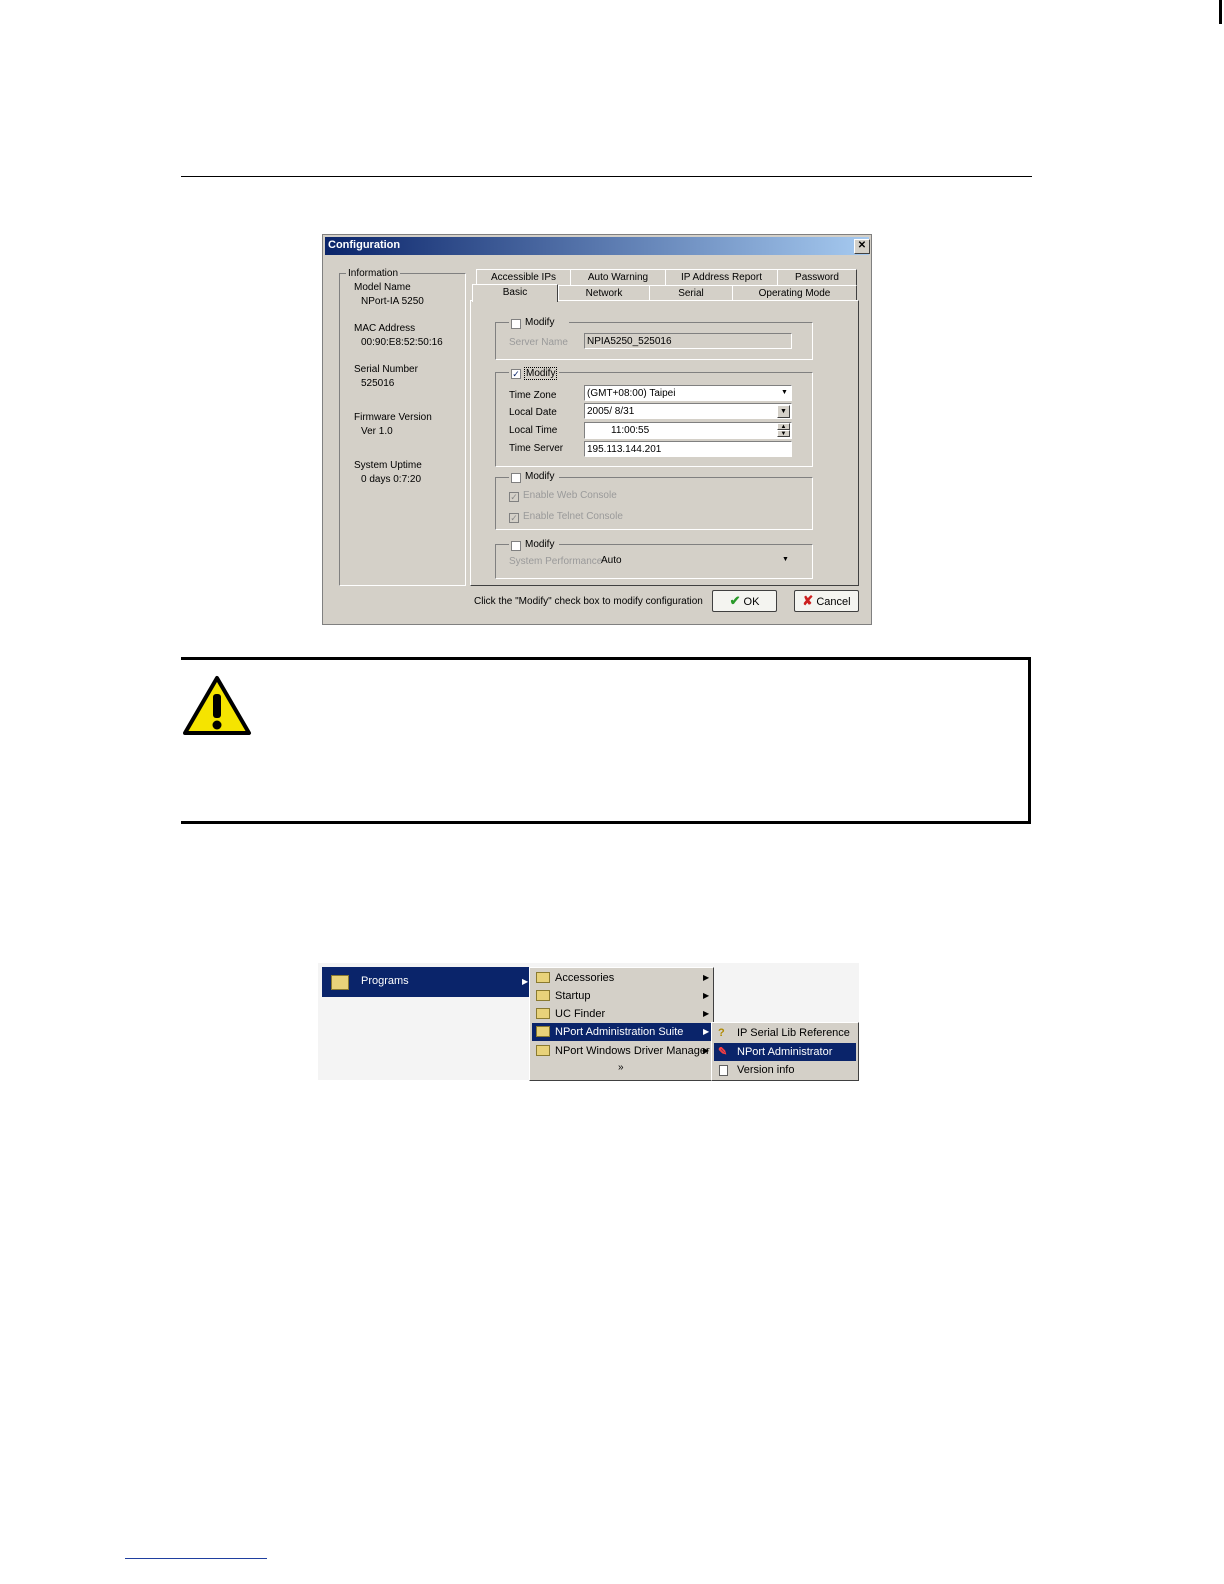 This screenshot has width=1224, height=1584. I want to click on console-group, so click(654, 503).